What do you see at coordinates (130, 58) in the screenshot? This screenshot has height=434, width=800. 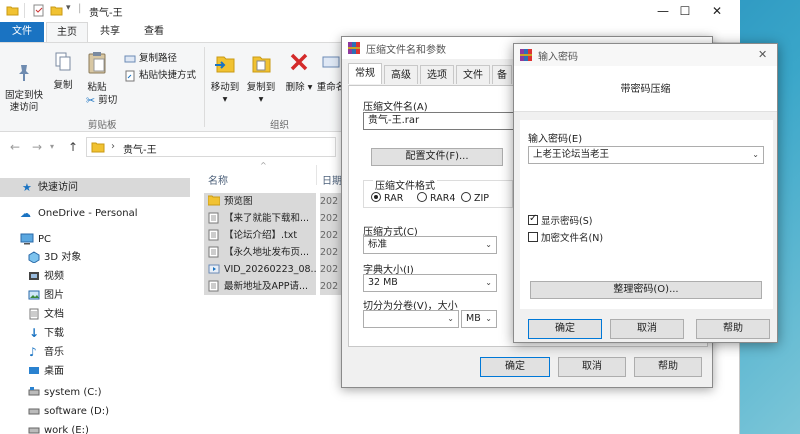 I see `copy-path-icon` at bounding box center [130, 58].